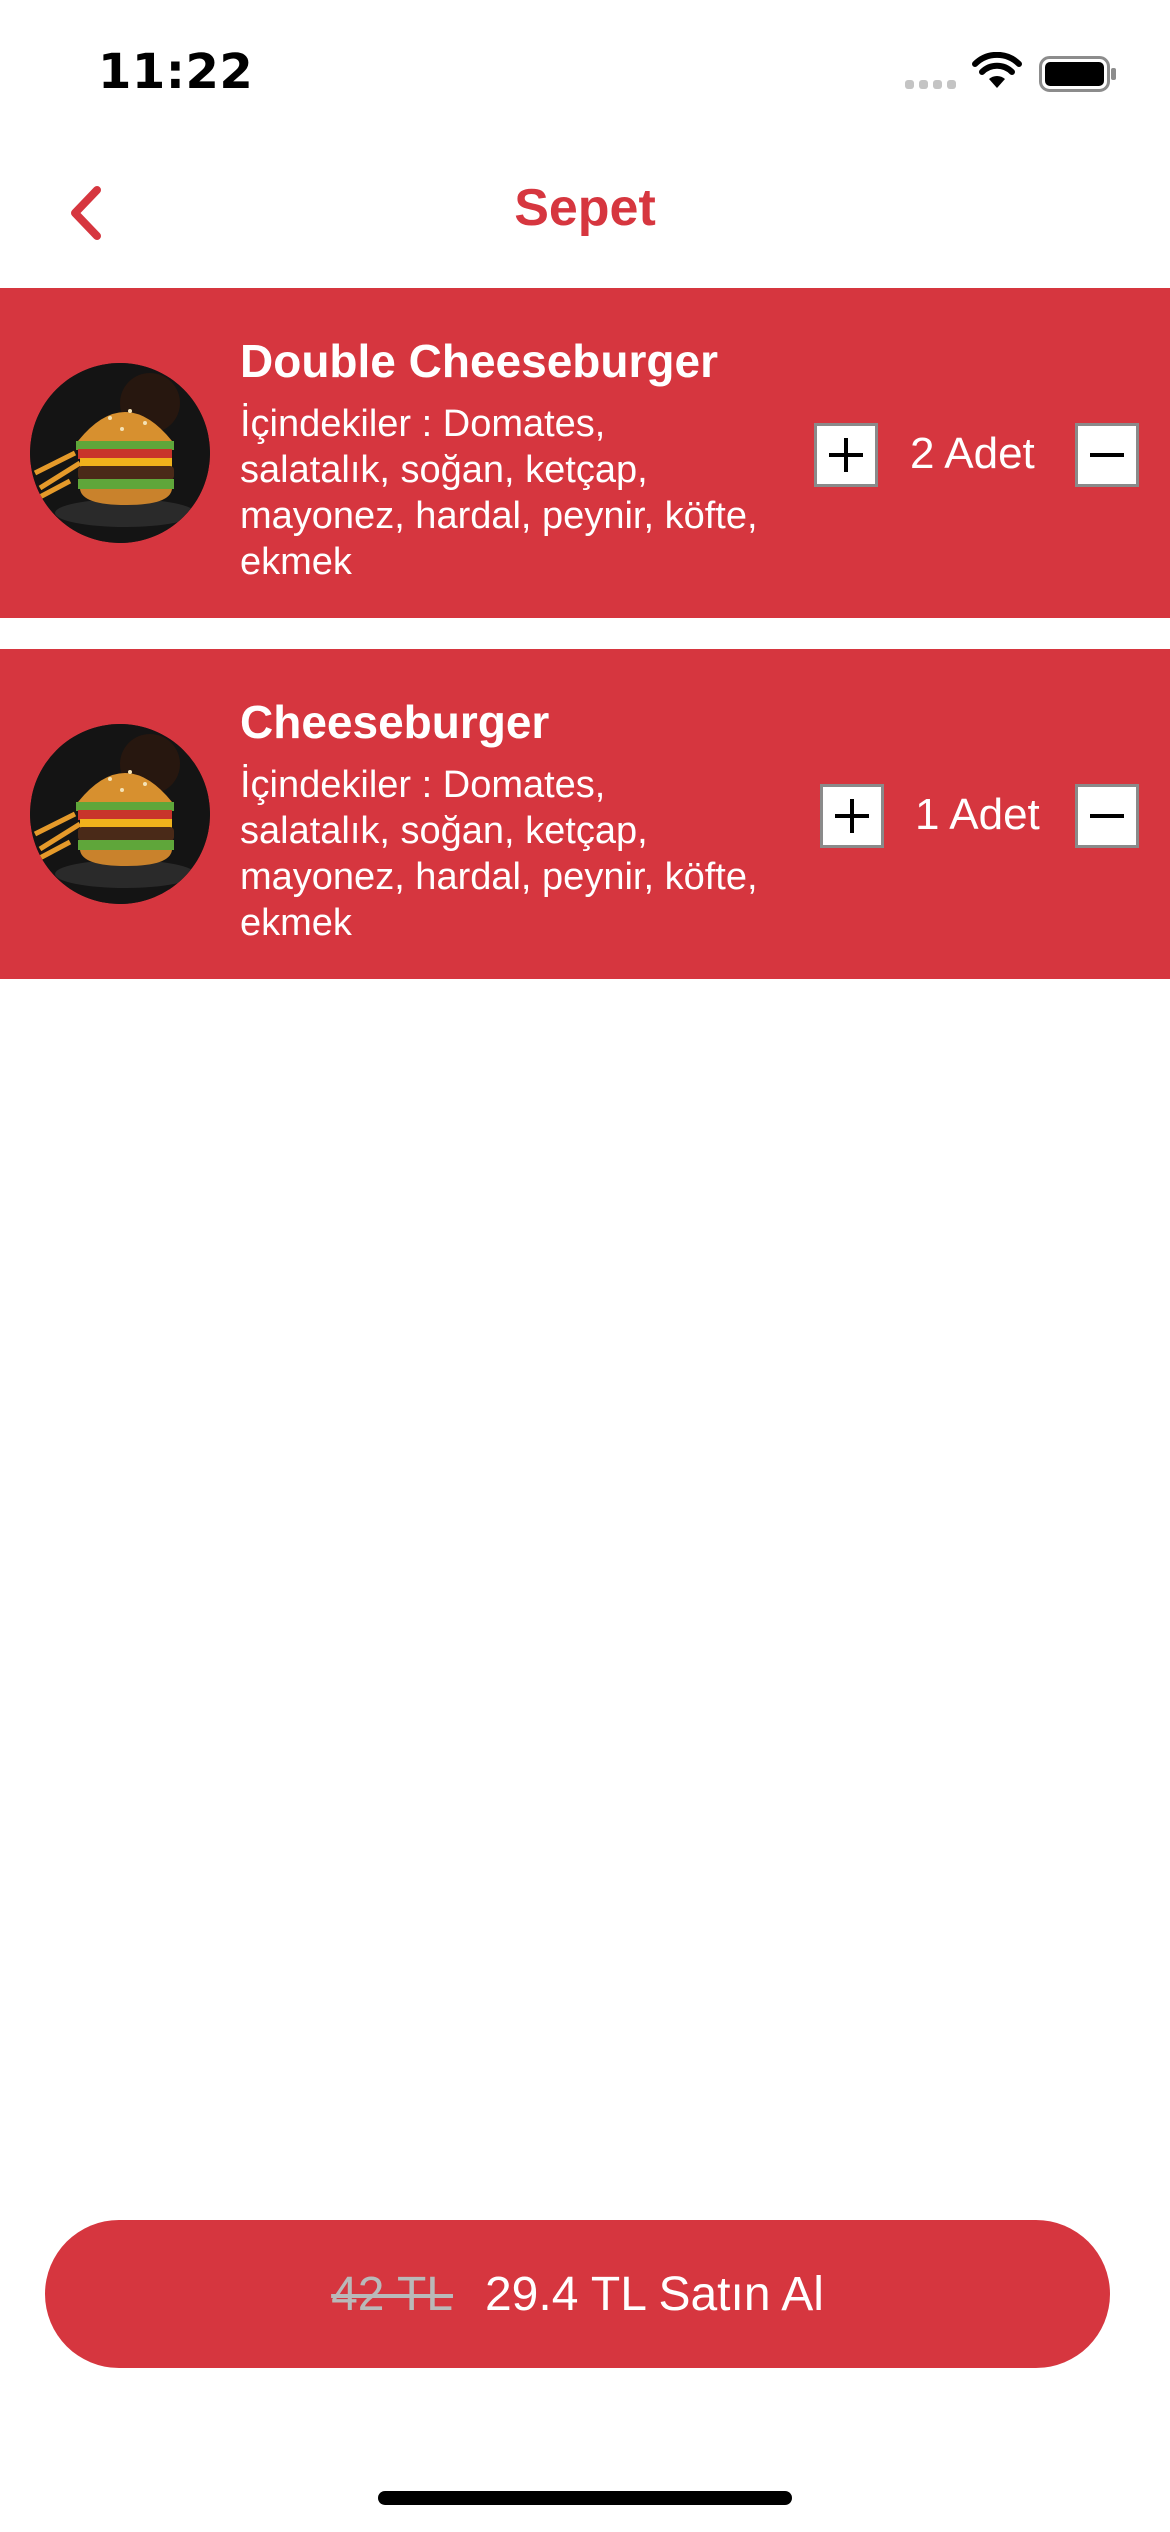 The image size is (1170, 2532). I want to click on buy-button: 42 TL 29.4 TL Satın Al, so click(577, 2294).